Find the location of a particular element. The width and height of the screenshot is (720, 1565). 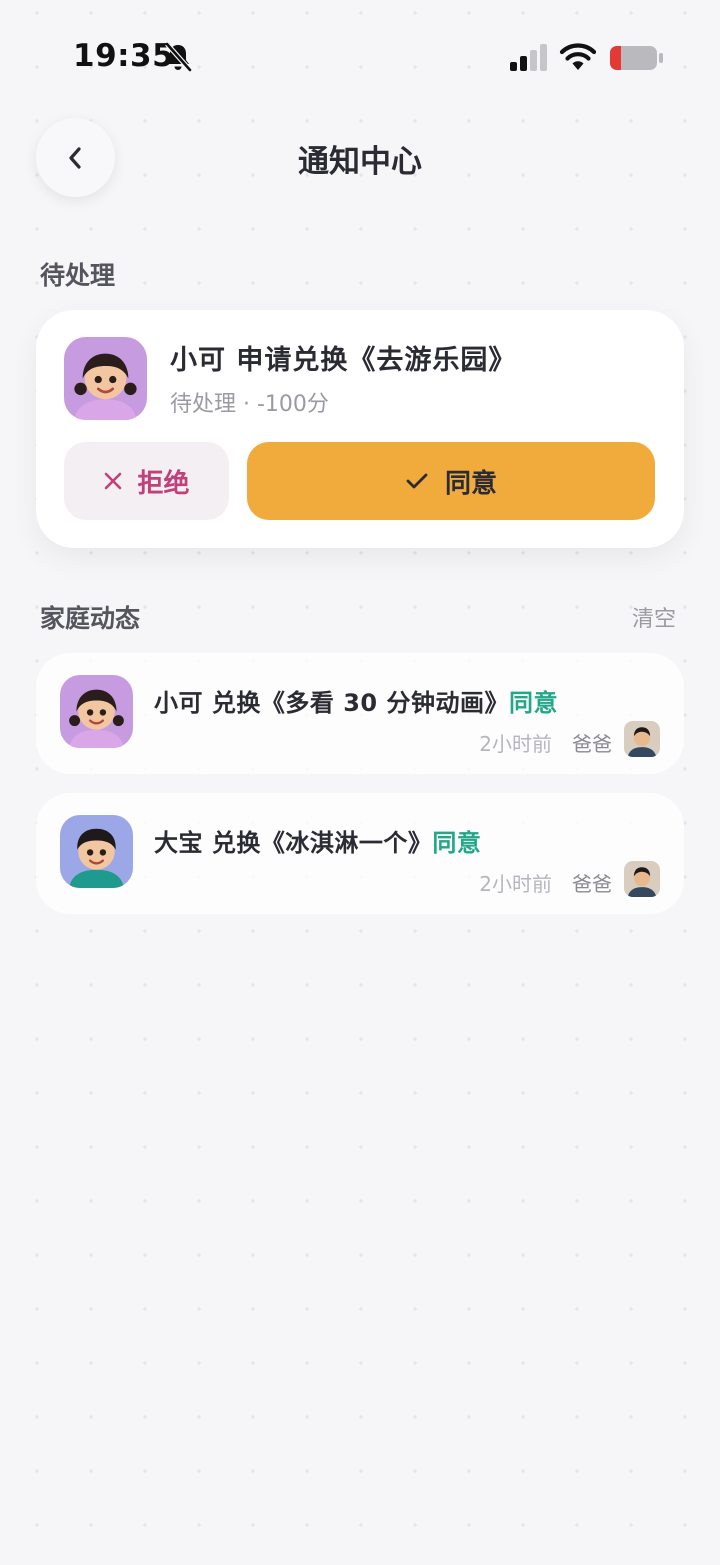

feed-item-text: 大宝 兑换《冰淇淋一个》同意 is located at coordinates (317, 840).